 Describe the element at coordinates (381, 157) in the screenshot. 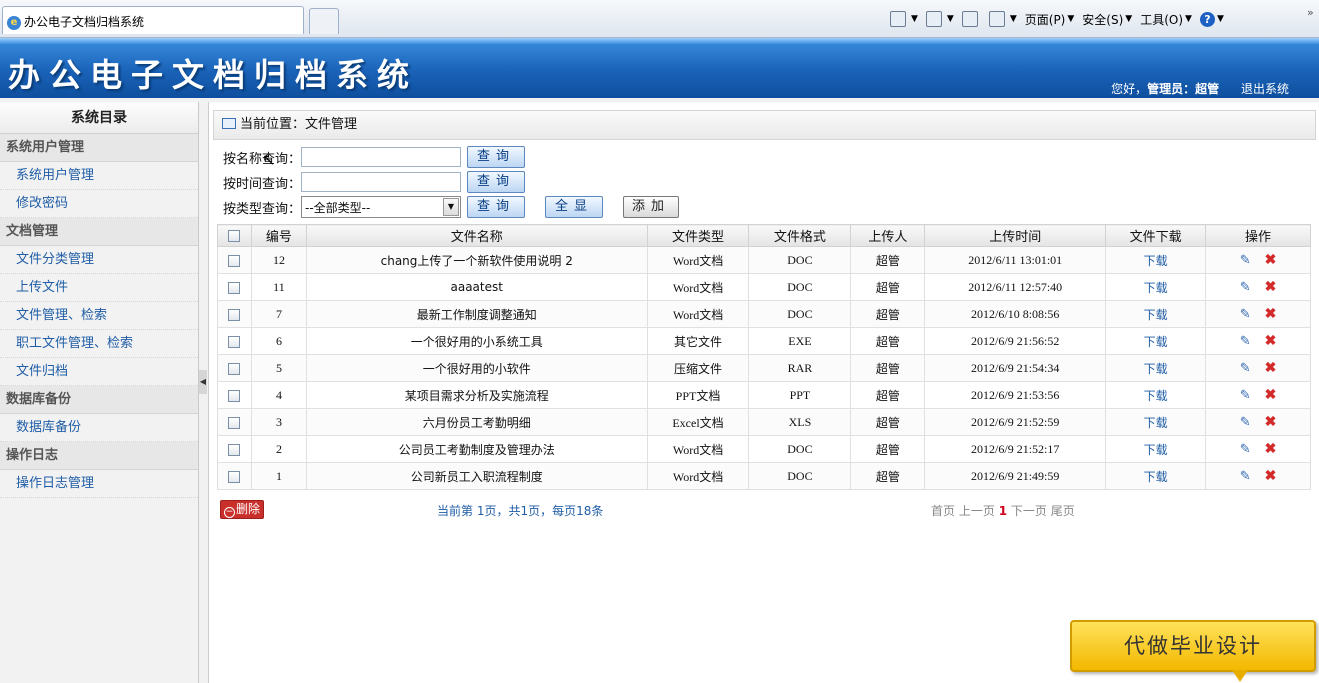

I see `name-query-input` at that location.